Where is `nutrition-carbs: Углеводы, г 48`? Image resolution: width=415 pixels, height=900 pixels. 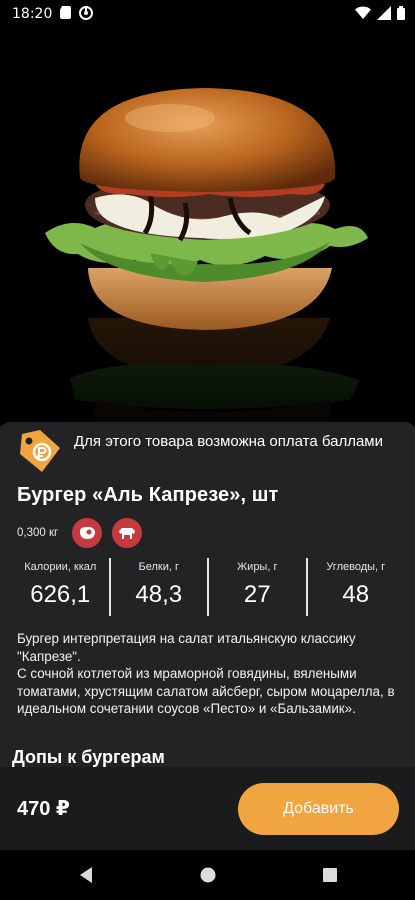
nutrition-carbs: Углеводы, г 48 is located at coordinates (356, 587).